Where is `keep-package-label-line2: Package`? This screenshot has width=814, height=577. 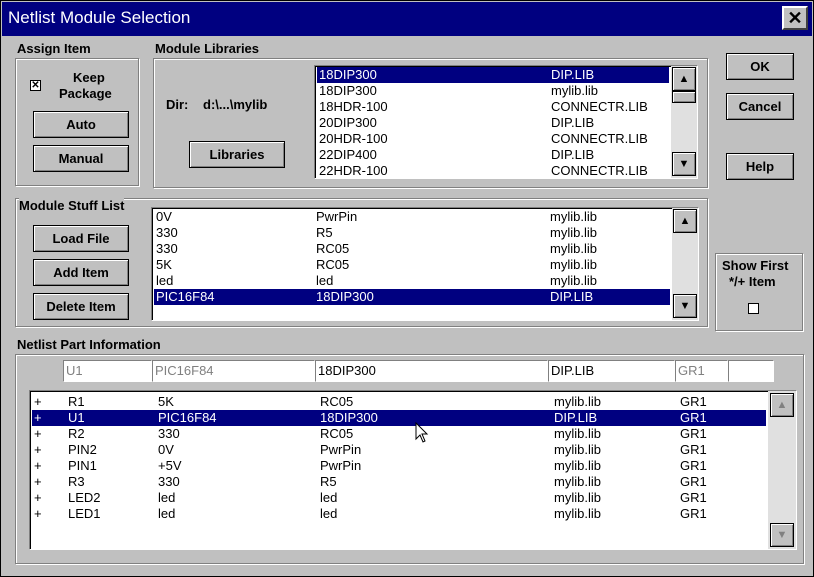
keep-package-label-line2: Package is located at coordinates (85, 93).